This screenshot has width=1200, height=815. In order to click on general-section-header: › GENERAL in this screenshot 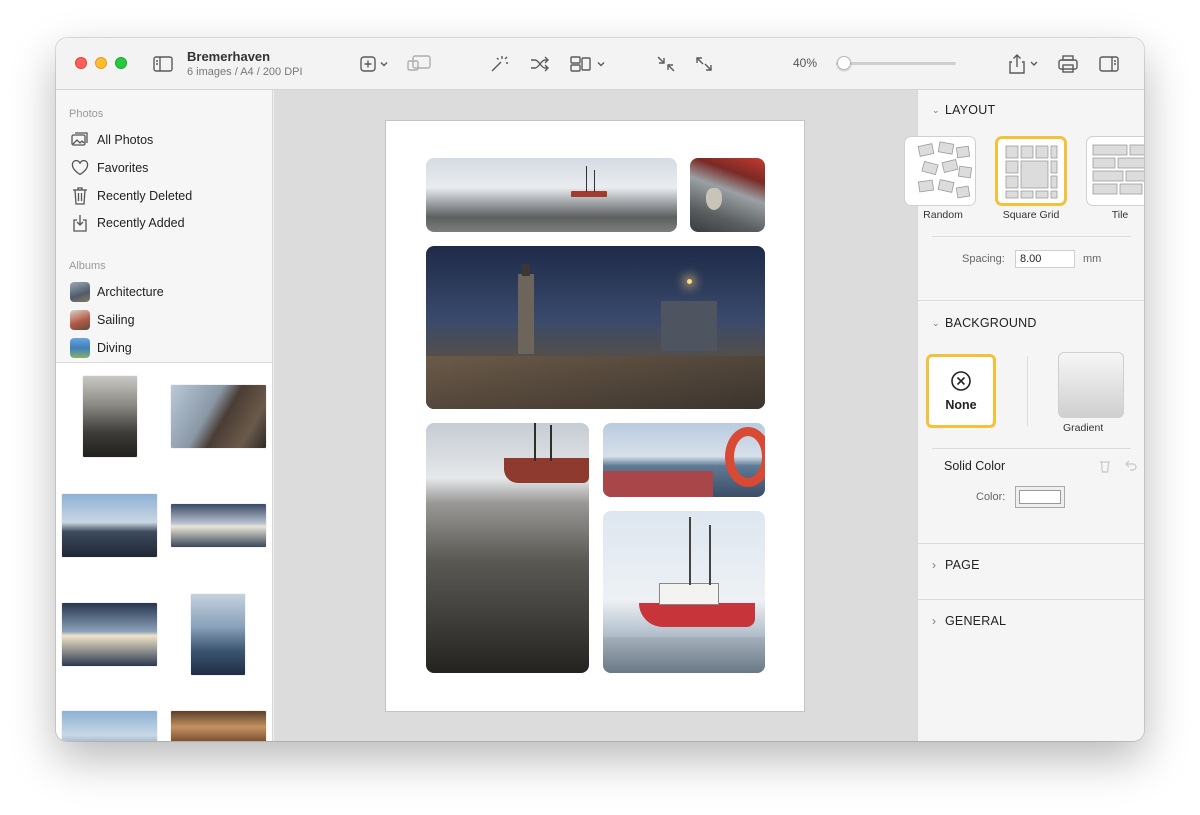, I will do `click(969, 621)`.